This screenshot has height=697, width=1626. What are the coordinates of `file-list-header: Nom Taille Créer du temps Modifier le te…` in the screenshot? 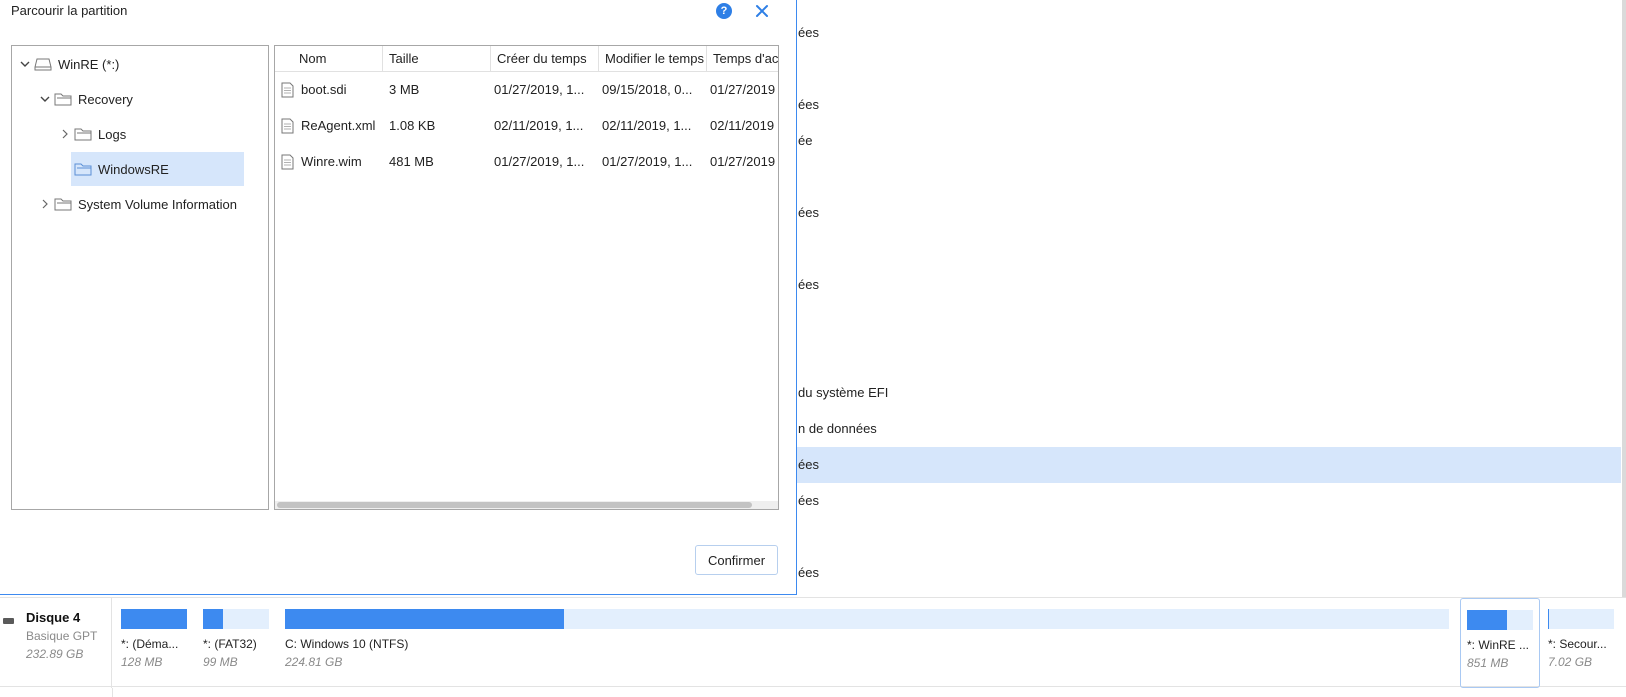 It's located at (526, 59).